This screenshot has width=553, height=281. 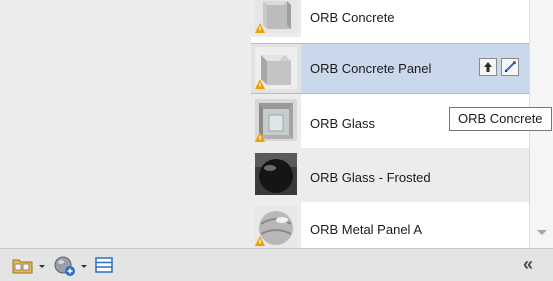 I want to click on add-library-button, so click(x=70, y=266).